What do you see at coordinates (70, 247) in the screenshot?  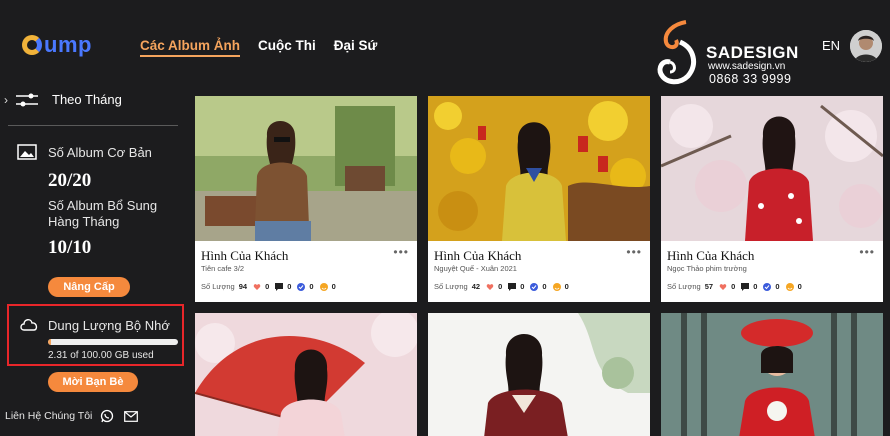 I see `extra-album-count: 10/10` at bounding box center [70, 247].